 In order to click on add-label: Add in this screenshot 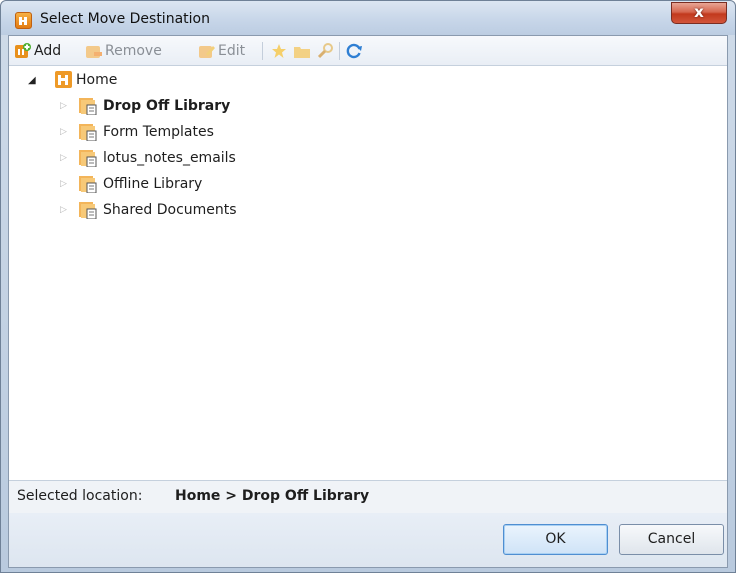, I will do `click(48, 51)`.